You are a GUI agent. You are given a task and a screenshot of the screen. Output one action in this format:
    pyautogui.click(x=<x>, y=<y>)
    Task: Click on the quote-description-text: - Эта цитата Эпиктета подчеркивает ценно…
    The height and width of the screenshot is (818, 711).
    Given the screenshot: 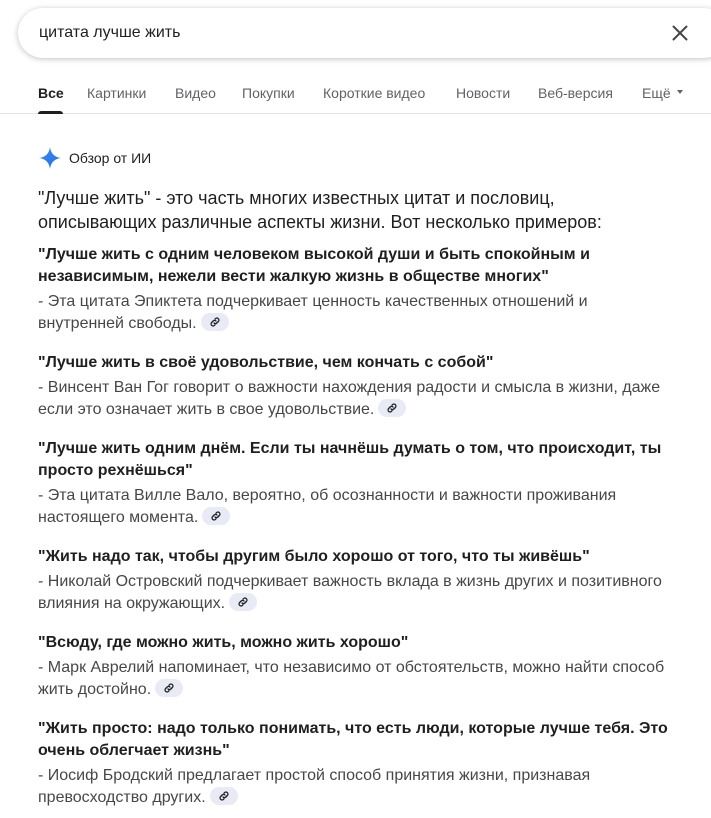 What is the action you would take?
    pyautogui.click(x=313, y=312)
    